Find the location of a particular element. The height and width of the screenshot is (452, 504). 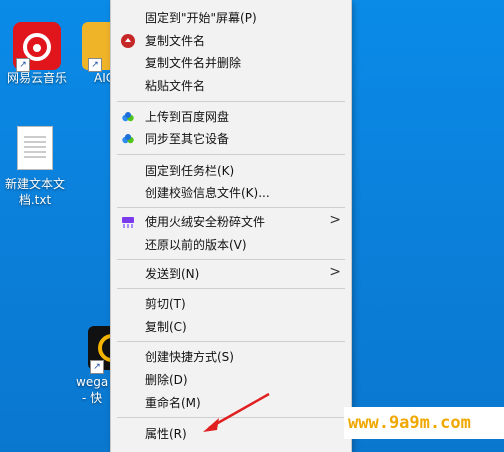

annotation-arrow-icon is located at coordinates (236, 412).